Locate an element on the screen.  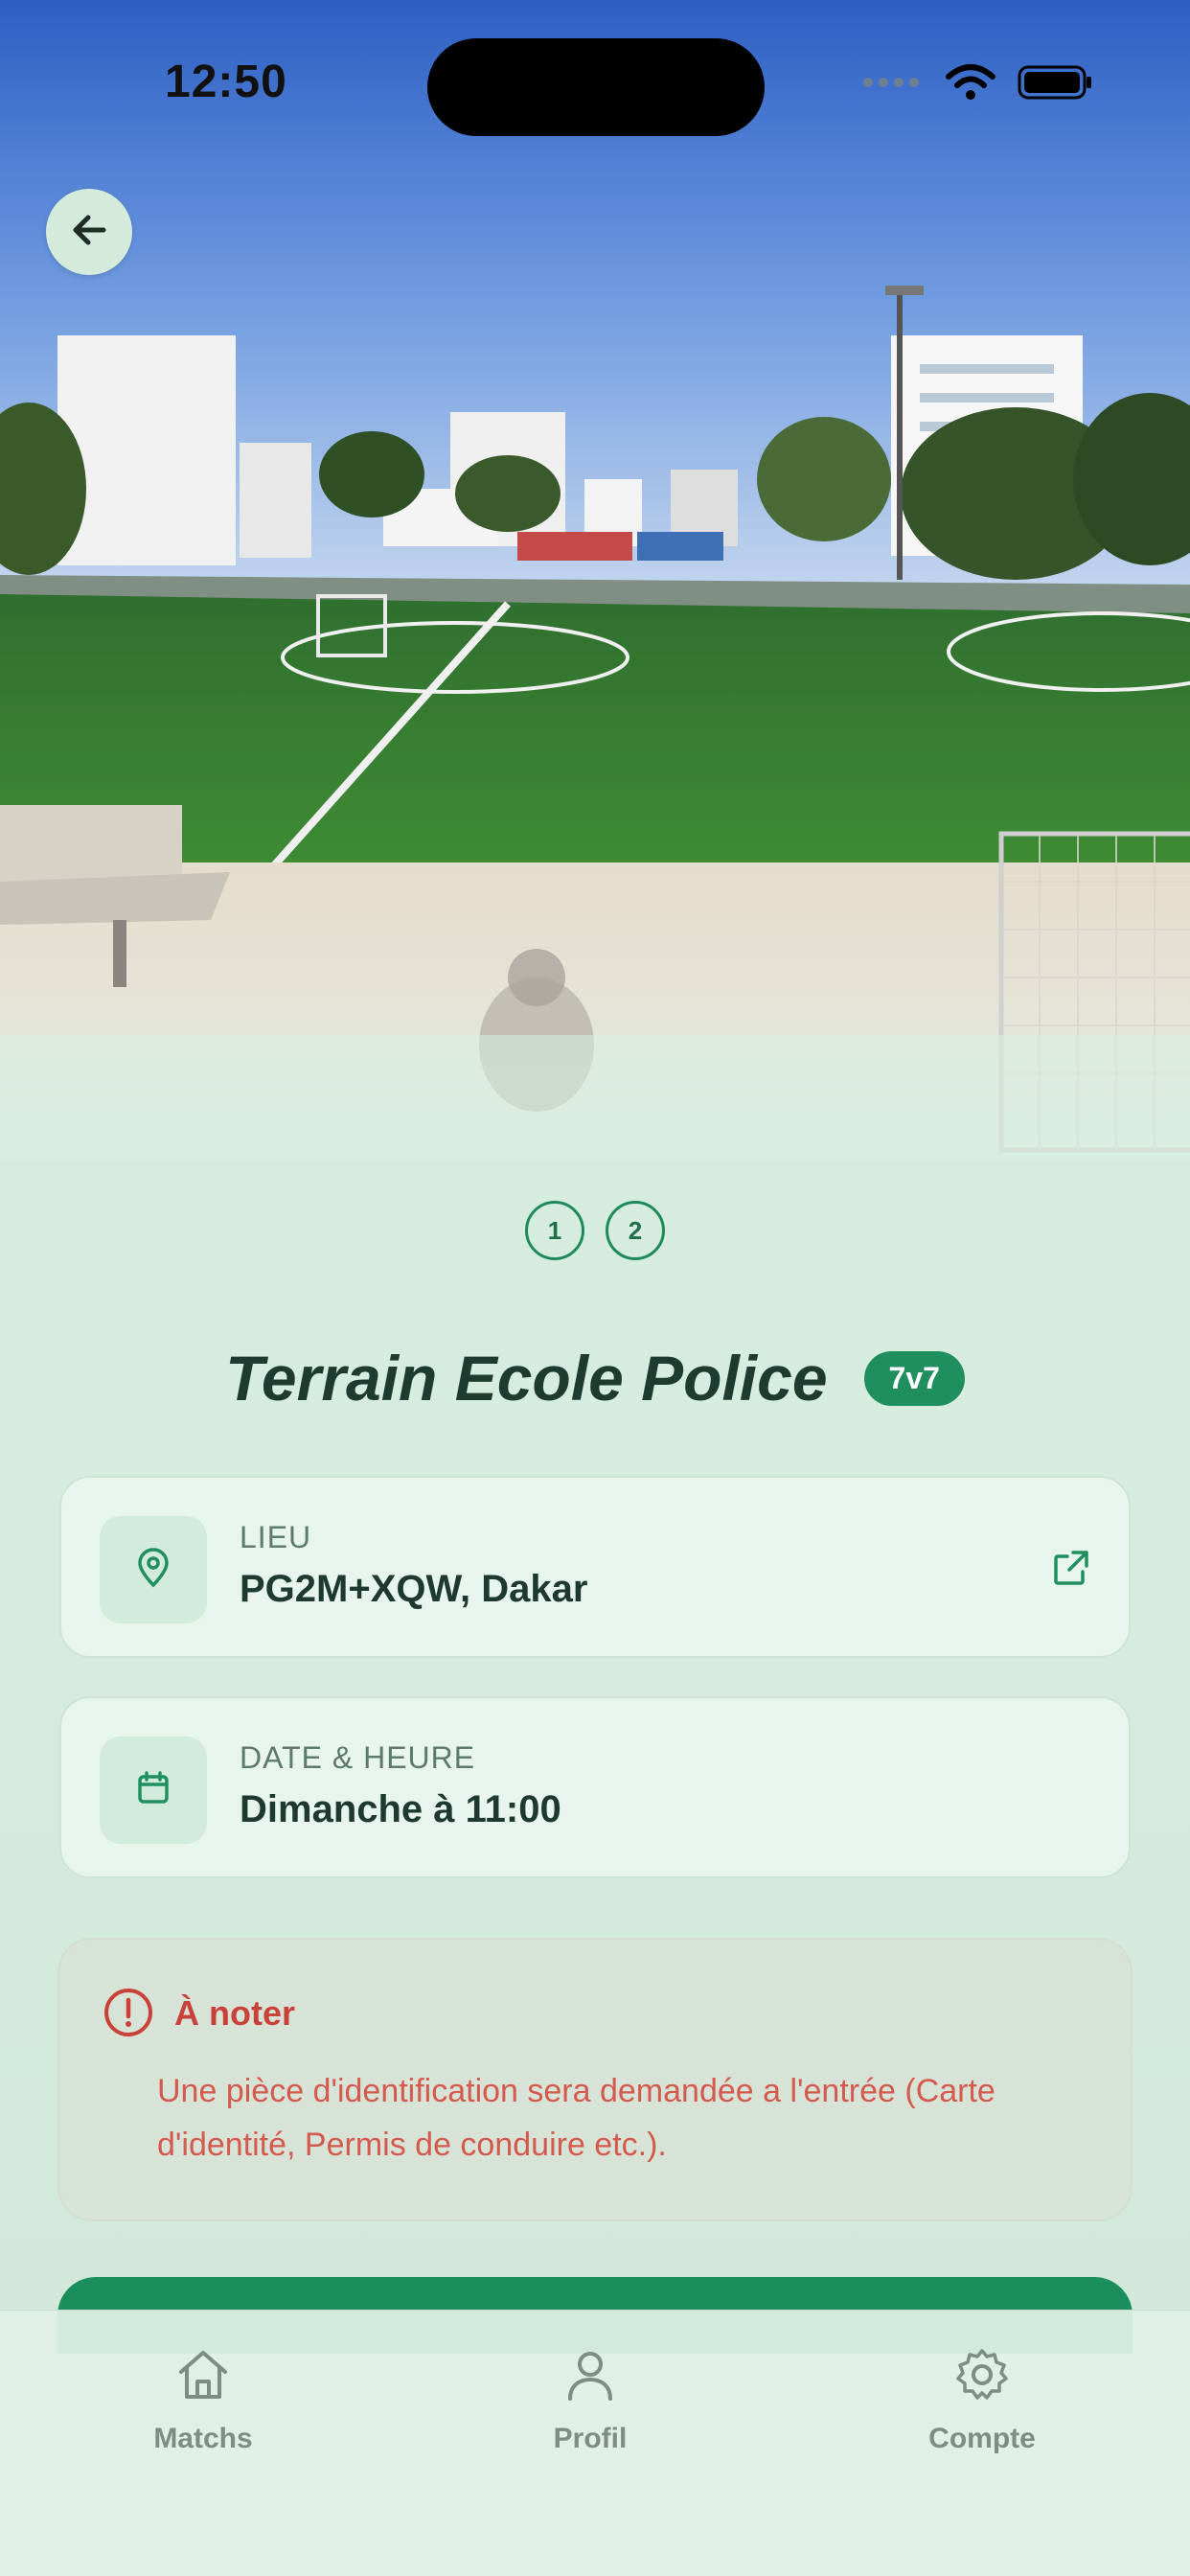
map-pin-icon is located at coordinates (153, 1570).